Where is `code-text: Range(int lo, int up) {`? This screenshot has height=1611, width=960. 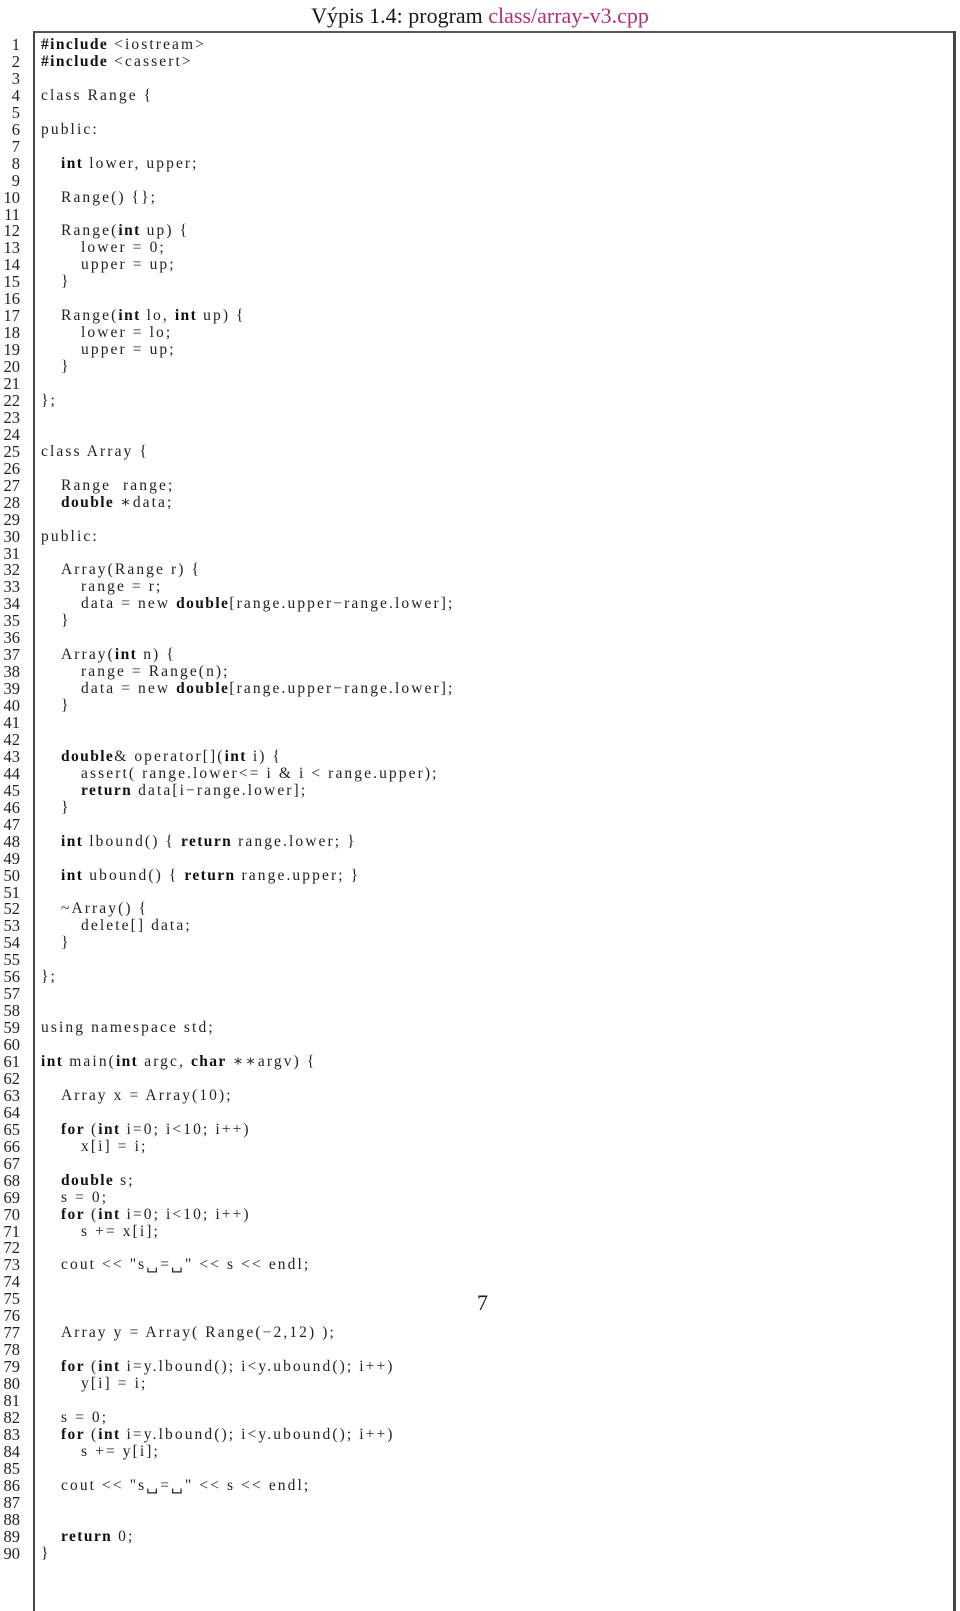
code-text: Range(int lo, int up) { is located at coordinates (153, 315).